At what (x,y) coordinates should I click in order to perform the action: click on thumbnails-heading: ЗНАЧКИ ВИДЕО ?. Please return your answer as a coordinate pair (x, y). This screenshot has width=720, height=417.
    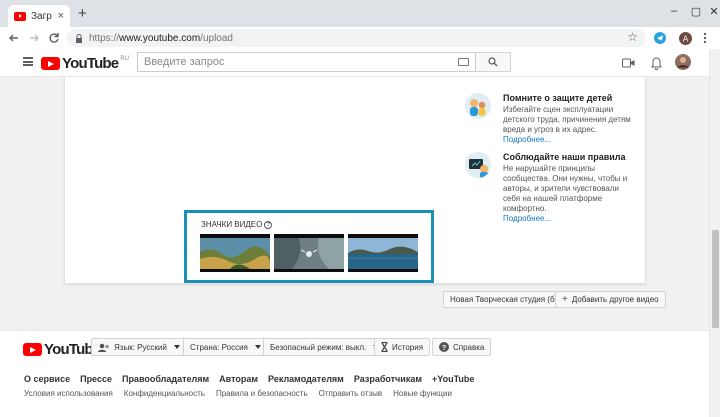
    Looking at the image, I should click on (237, 224).